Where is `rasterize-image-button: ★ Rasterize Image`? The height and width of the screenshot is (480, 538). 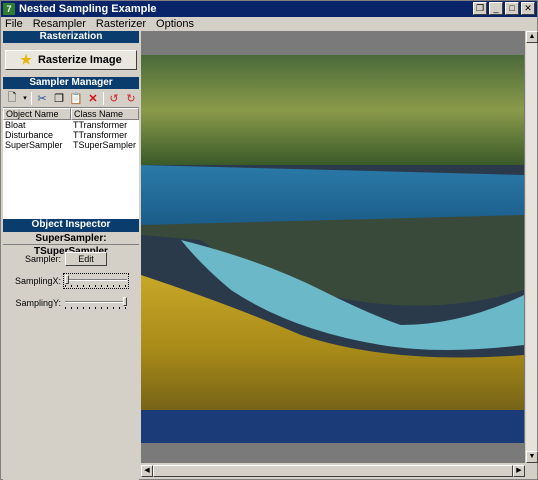
rasterize-image-button: ★ Rasterize Image is located at coordinates (71, 60).